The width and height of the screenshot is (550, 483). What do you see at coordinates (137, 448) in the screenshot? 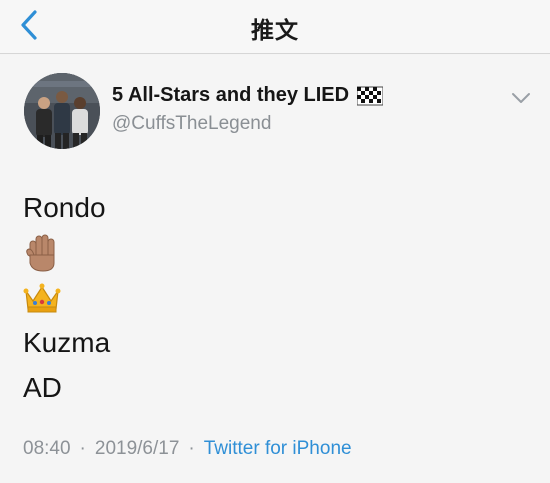
I see `tweet-date: 2019/6/17` at bounding box center [137, 448].